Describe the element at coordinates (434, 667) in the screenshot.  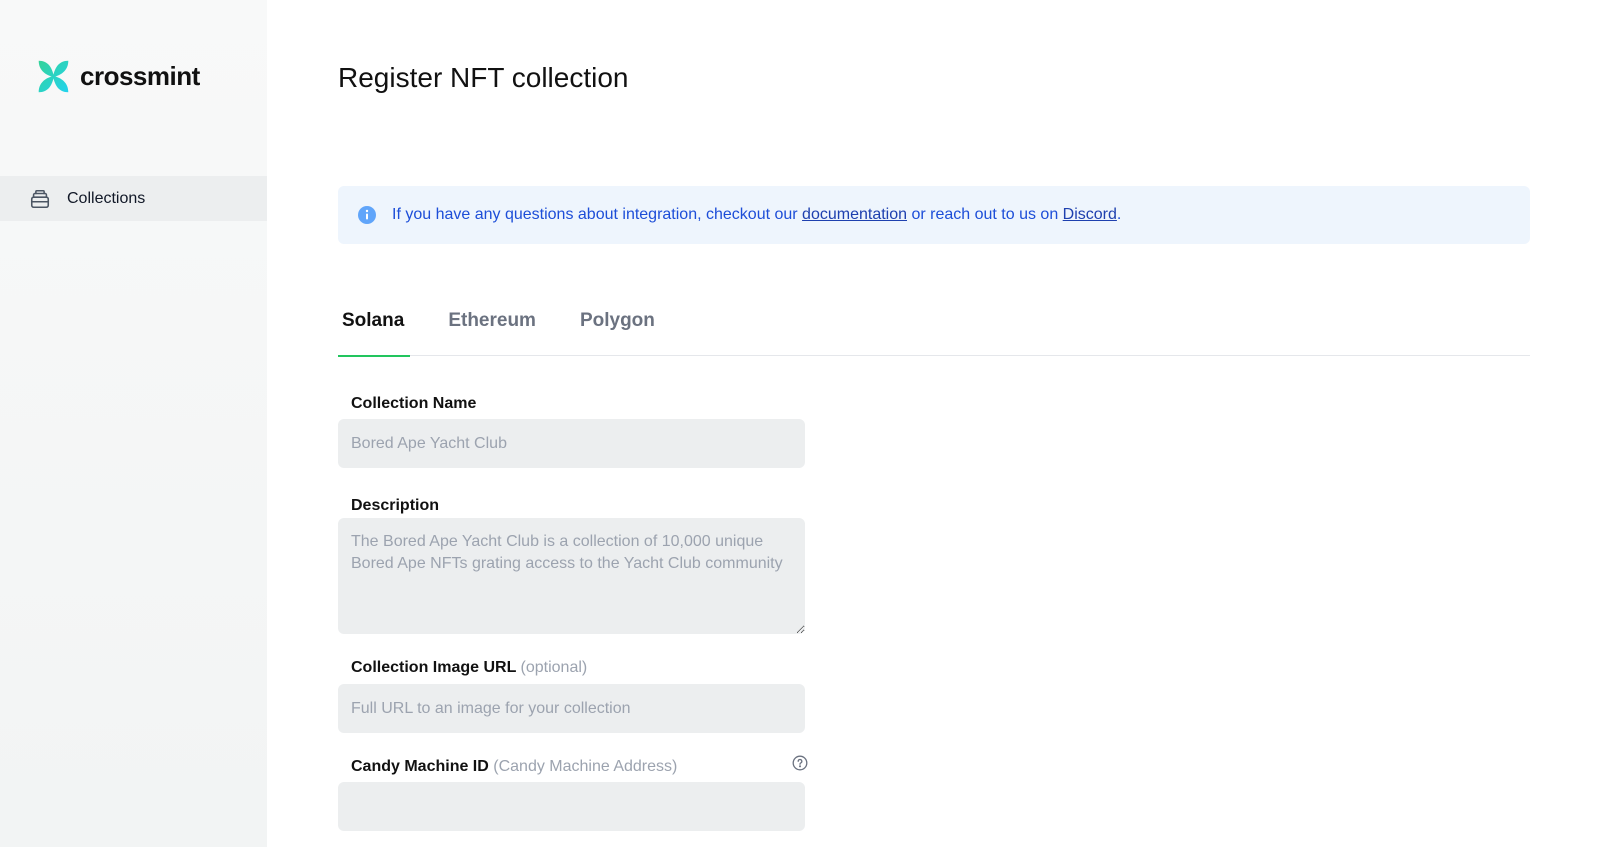
I see `image-url-label-text: Collection Image URL` at that location.